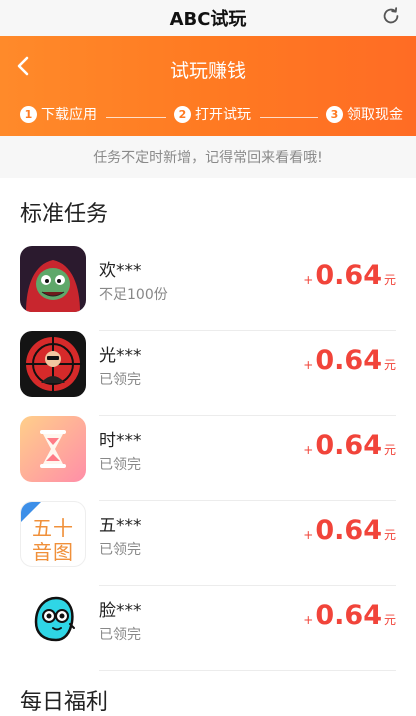 The width and height of the screenshot is (416, 716). What do you see at coordinates (53, 534) in the screenshot?
I see `wushi-yintu-icon: 五十 音图` at bounding box center [53, 534].